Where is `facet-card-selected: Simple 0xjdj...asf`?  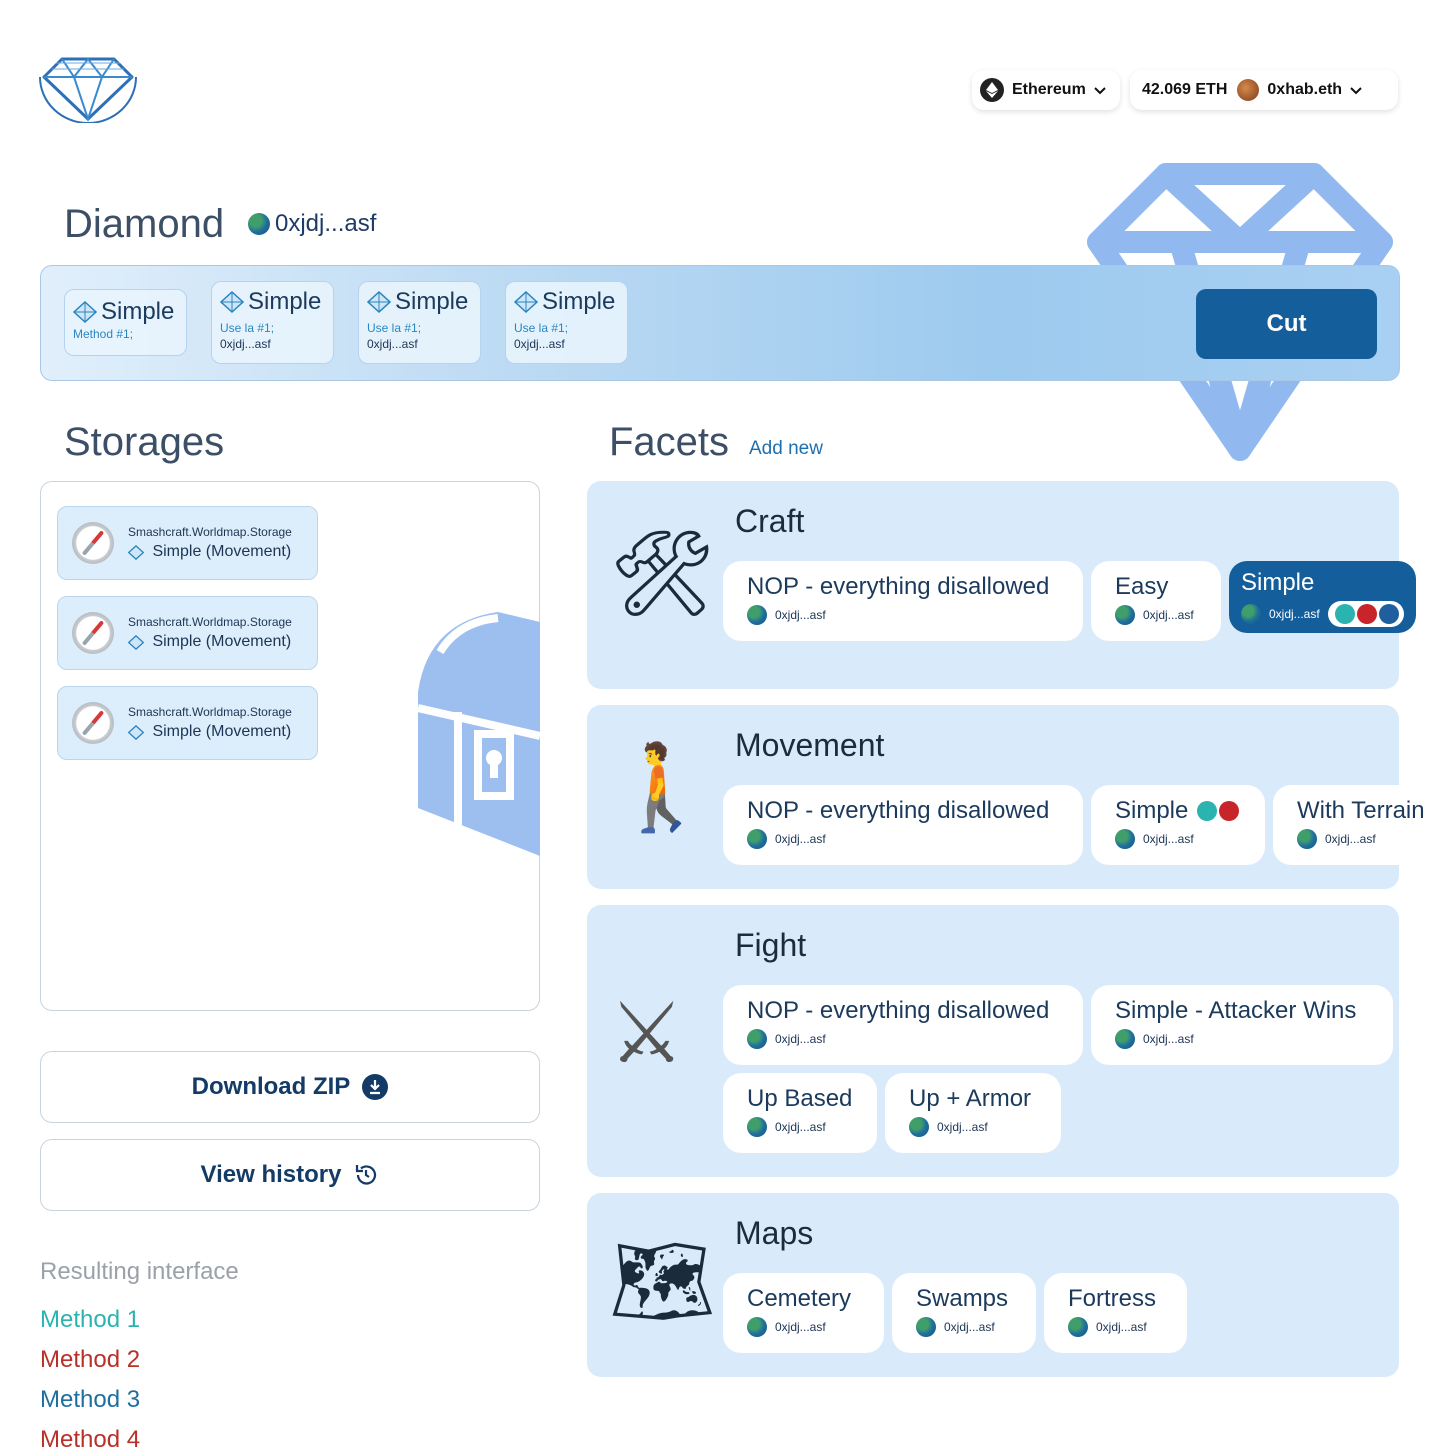 facet-card-selected: Simple 0xjdj...asf is located at coordinates (1322, 597).